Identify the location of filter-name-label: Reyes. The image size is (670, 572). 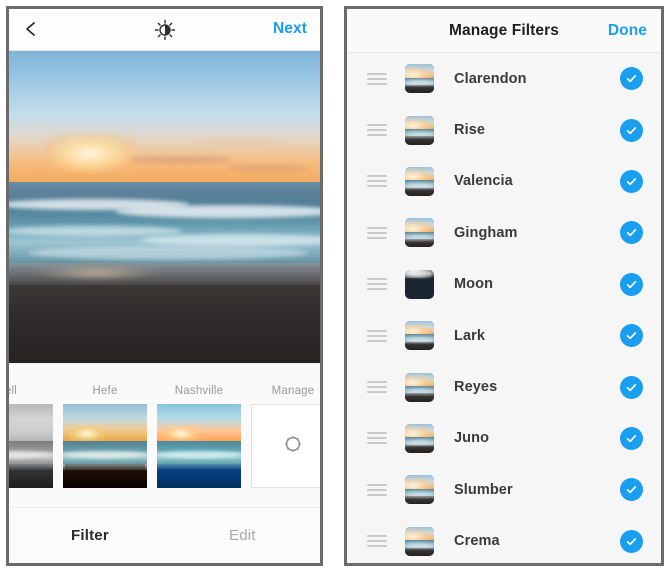
(476, 387).